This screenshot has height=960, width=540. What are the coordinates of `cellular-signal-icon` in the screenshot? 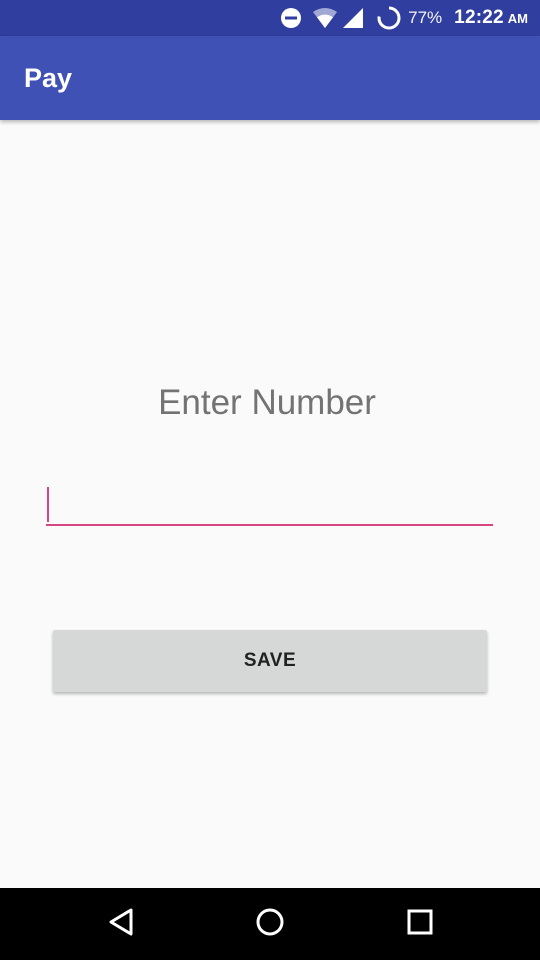 It's located at (353, 18).